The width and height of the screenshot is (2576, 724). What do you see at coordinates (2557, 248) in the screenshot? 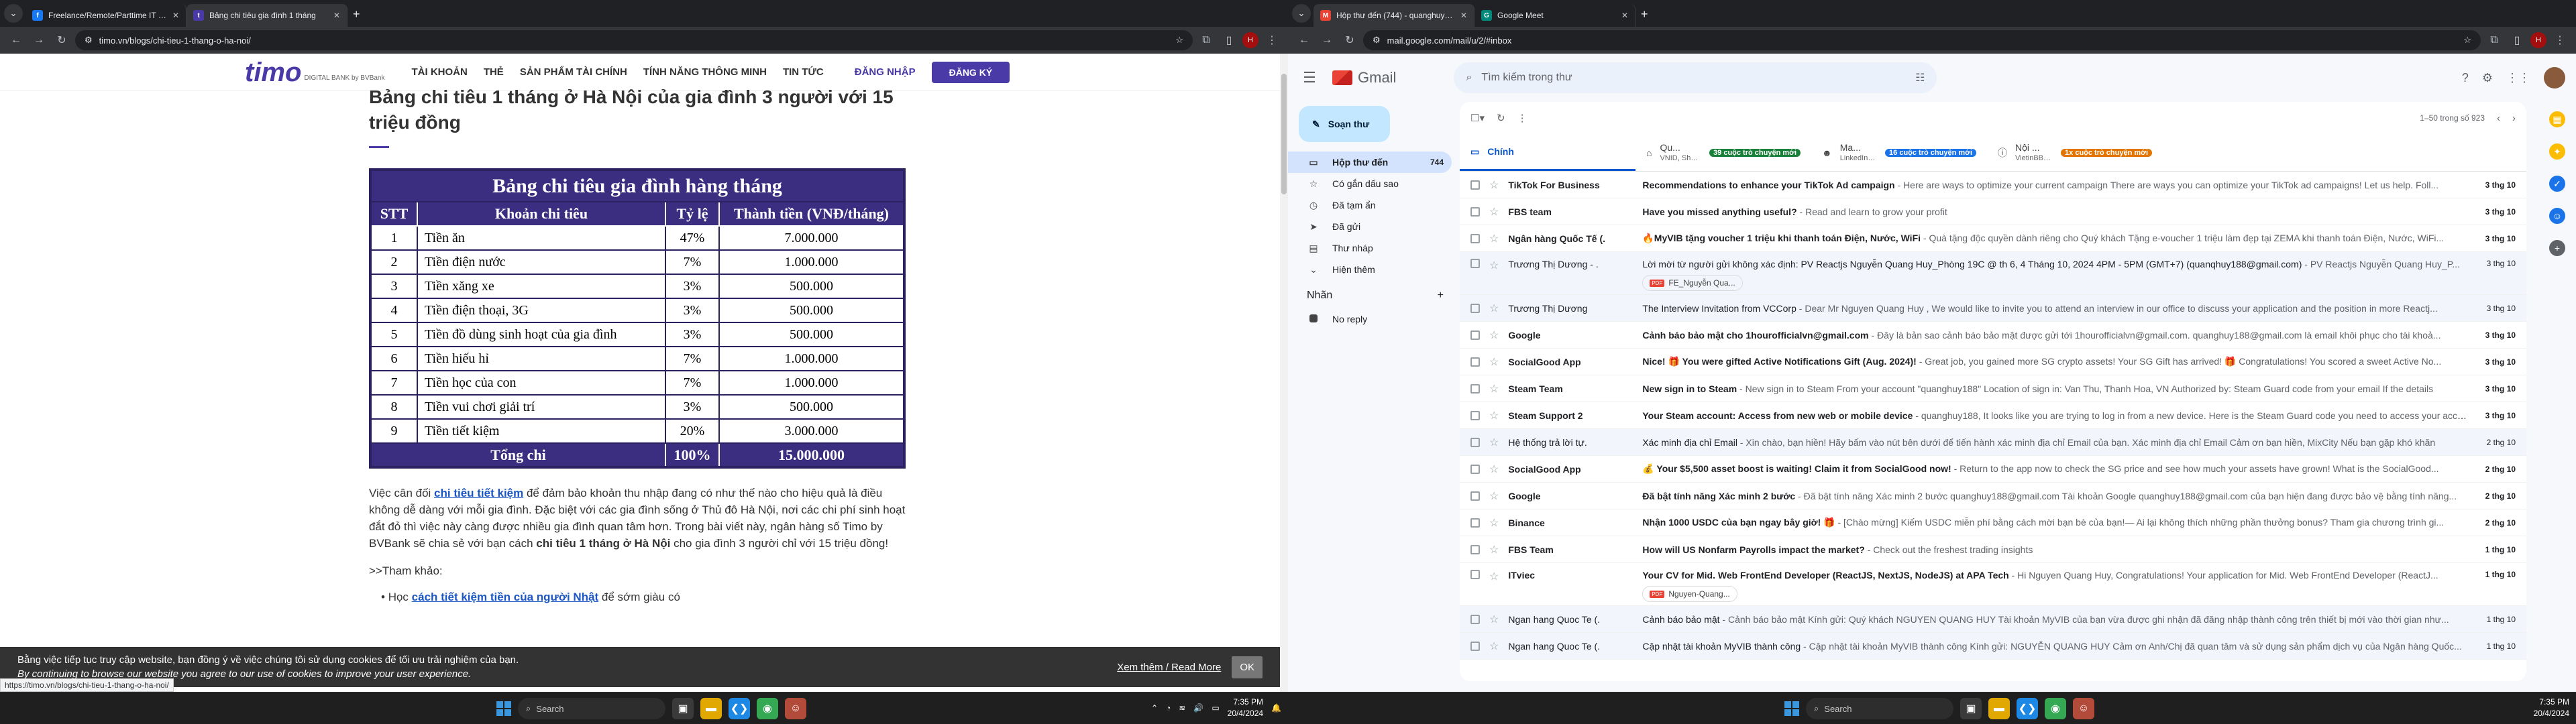
I see `add-addon-icon: +` at bounding box center [2557, 248].